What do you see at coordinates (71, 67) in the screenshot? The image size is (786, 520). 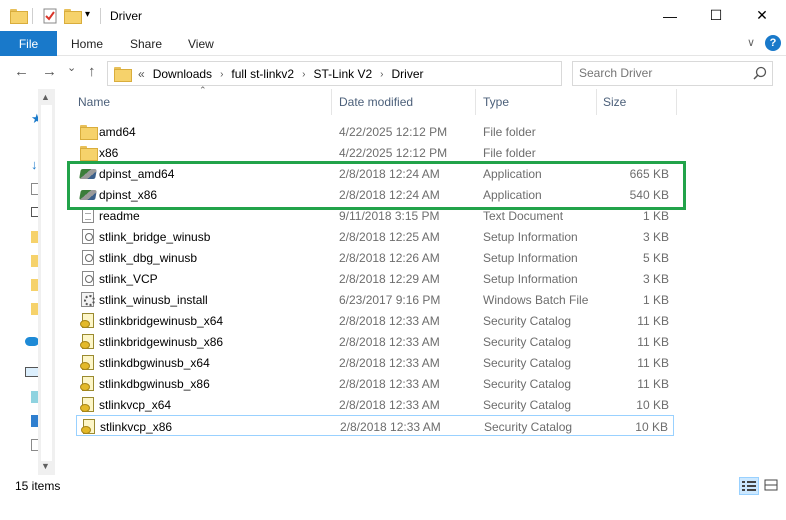 I see `recent-locations-button: ⌄` at bounding box center [71, 67].